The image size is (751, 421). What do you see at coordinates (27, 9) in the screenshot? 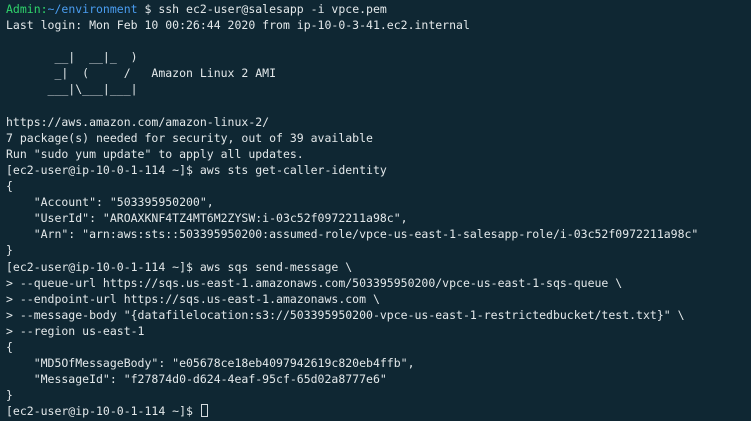
I see `prompt-user: Admin:` at bounding box center [27, 9].